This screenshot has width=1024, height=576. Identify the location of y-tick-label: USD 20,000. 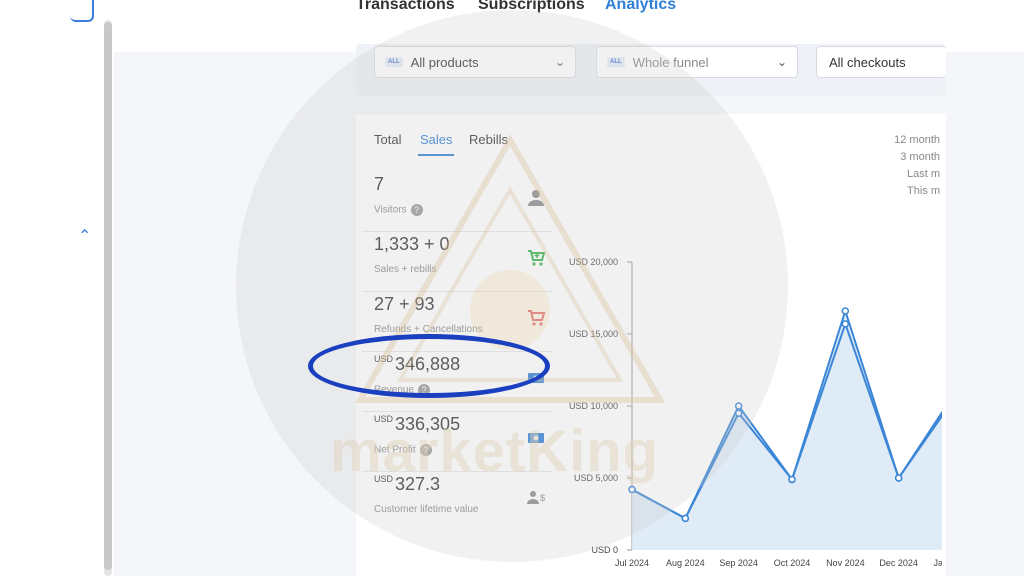
(593, 262).